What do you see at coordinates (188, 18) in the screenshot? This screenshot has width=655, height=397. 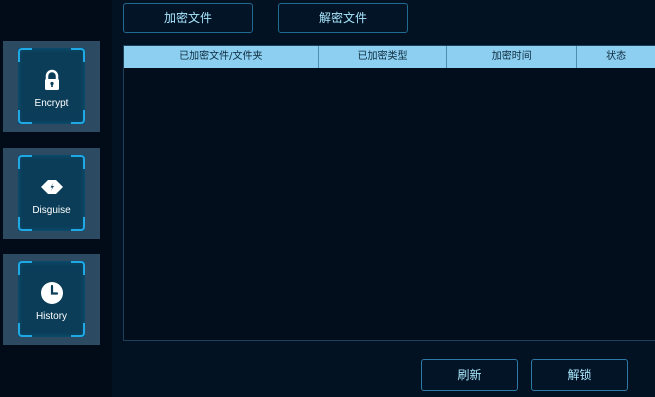 I see `encrypt-file-button: 加密文件` at bounding box center [188, 18].